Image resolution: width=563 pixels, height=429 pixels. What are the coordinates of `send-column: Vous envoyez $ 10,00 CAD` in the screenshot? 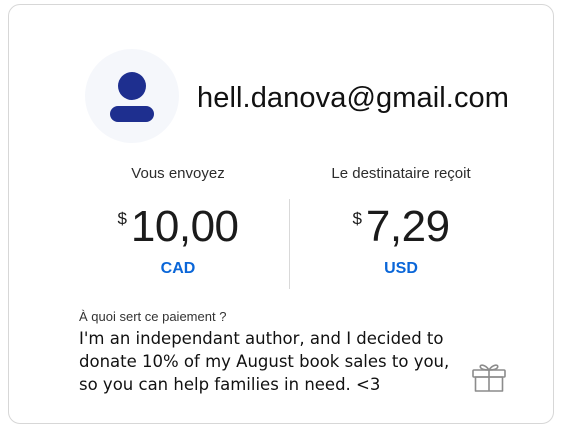 It's located at (178, 222).